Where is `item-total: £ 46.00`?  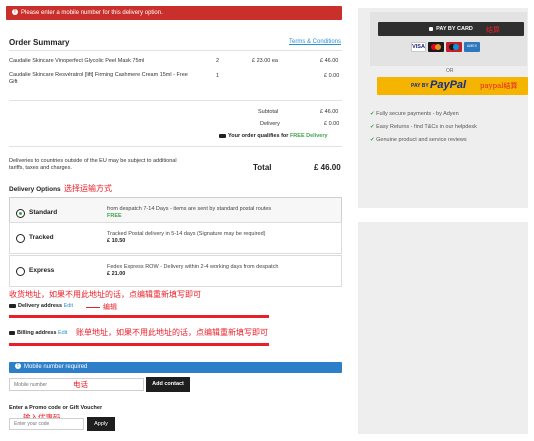
item-total: £ 46.00 is located at coordinates (329, 61).